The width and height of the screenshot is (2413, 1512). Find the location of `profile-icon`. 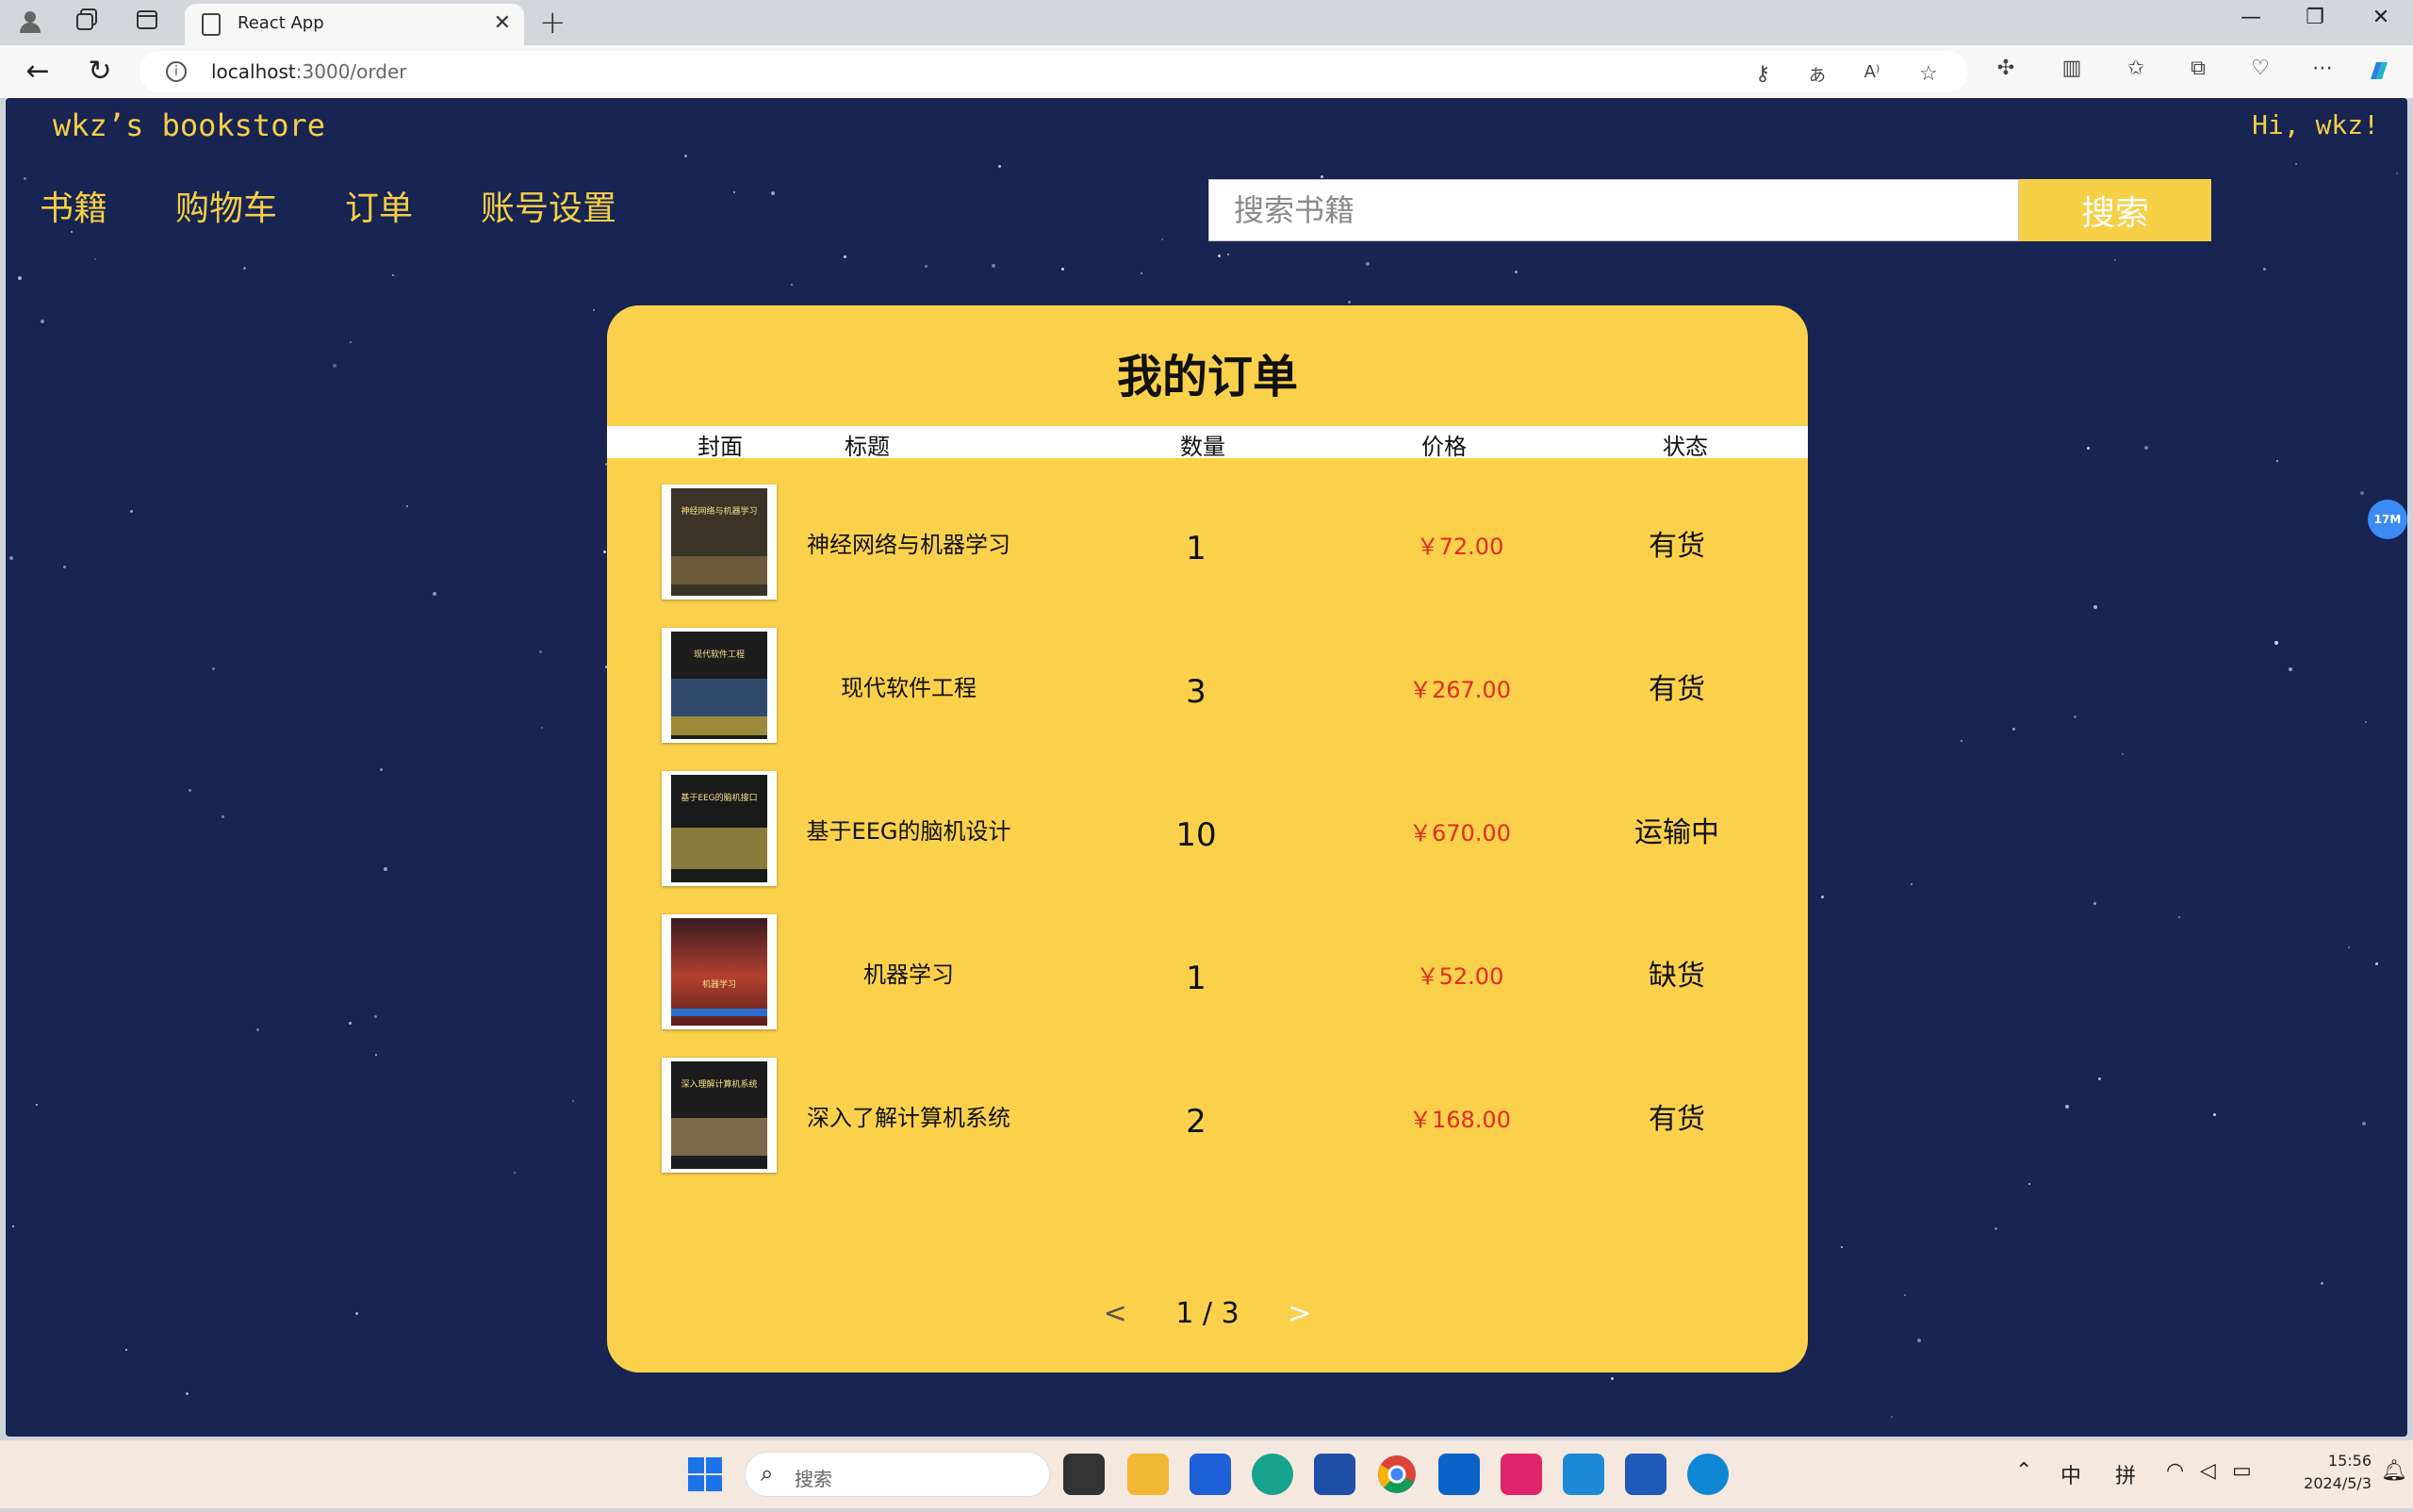

profile-icon is located at coordinates (30, 23).